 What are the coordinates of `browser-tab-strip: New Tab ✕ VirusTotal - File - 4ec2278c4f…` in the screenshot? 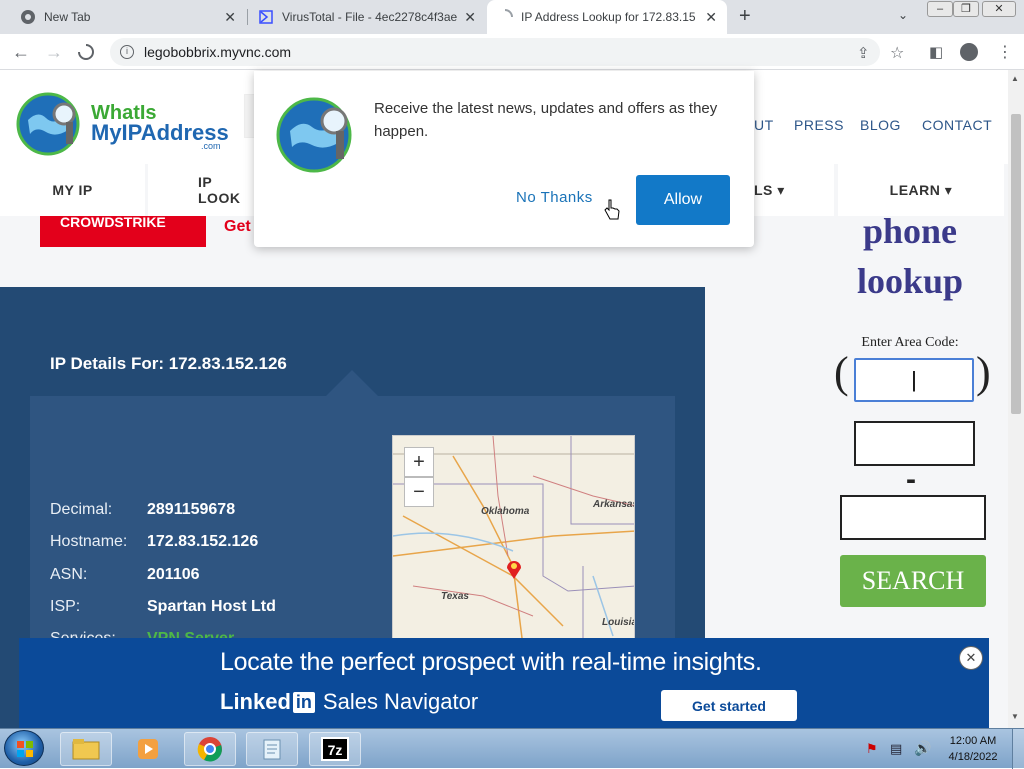 It's located at (512, 17).